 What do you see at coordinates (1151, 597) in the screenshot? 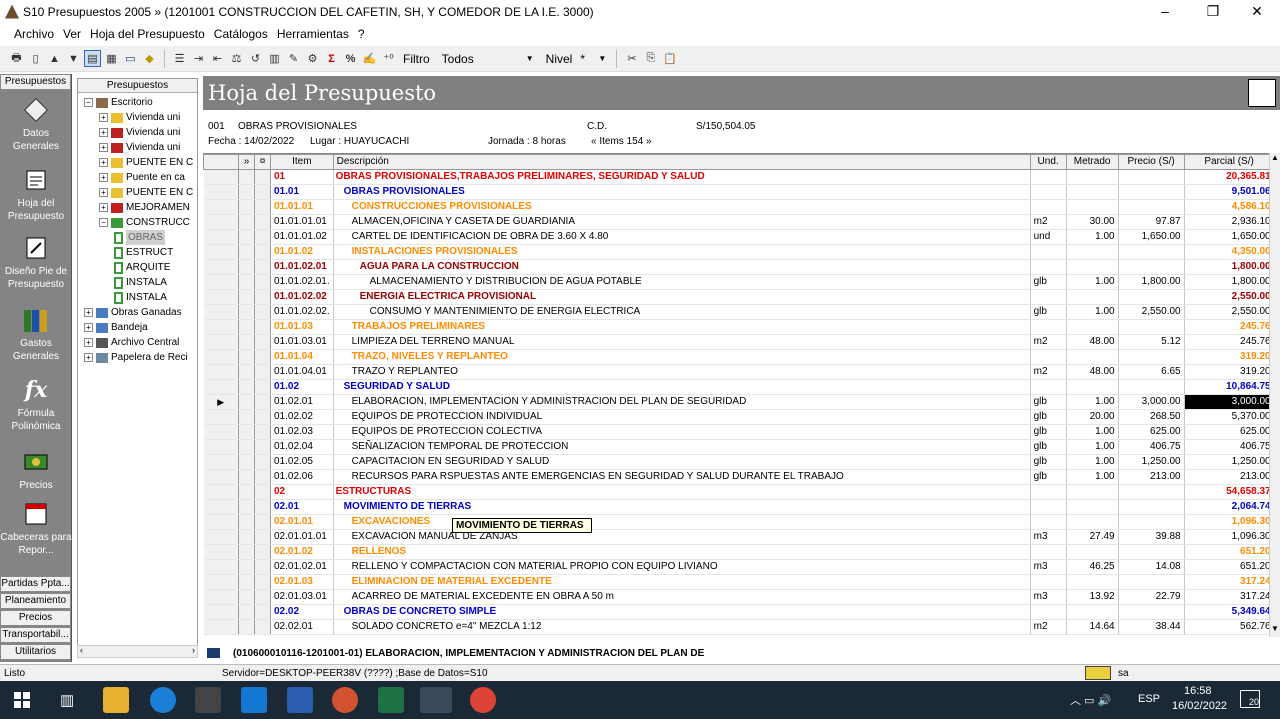
I see `precio-cell: 22.79` at bounding box center [1151, 597].